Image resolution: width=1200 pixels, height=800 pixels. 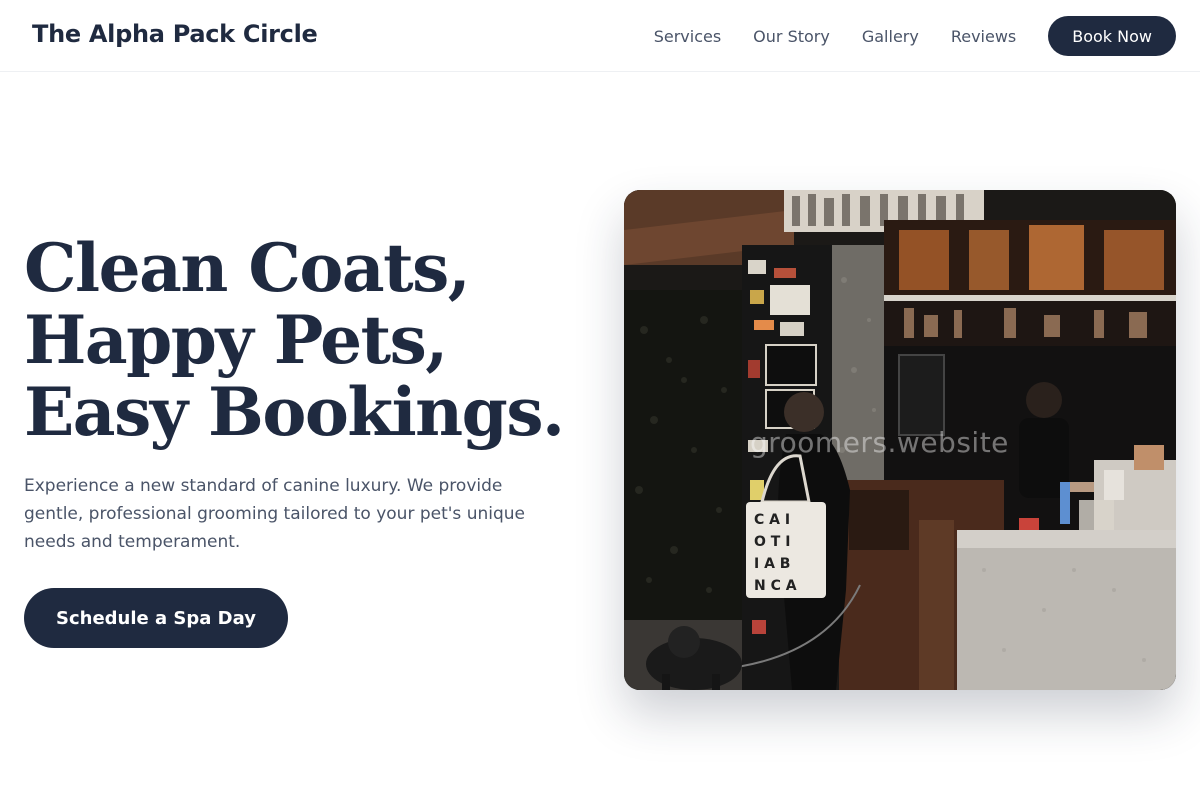 What do you see at coordinates (890, 36) in the screenshot?
I see `nav-link-gallery: Gallery` at bounding box center [890, 36].